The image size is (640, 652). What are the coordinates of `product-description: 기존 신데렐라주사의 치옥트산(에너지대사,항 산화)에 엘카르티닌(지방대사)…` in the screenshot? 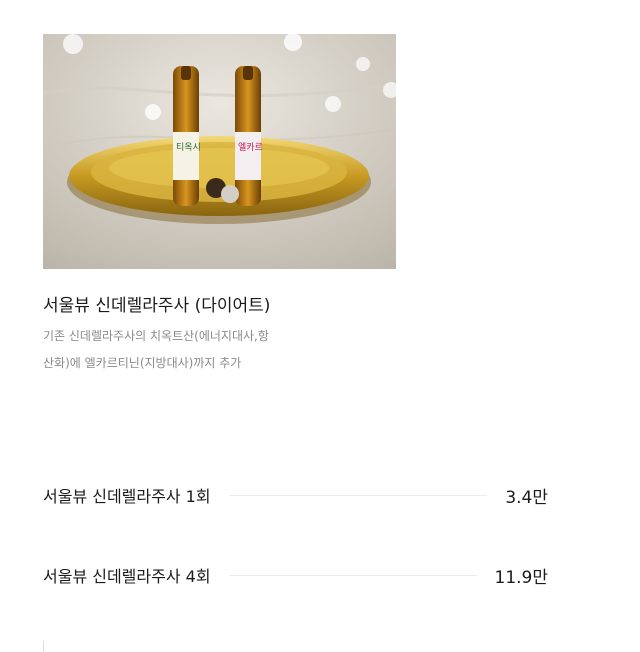 It's located at (163, 350).